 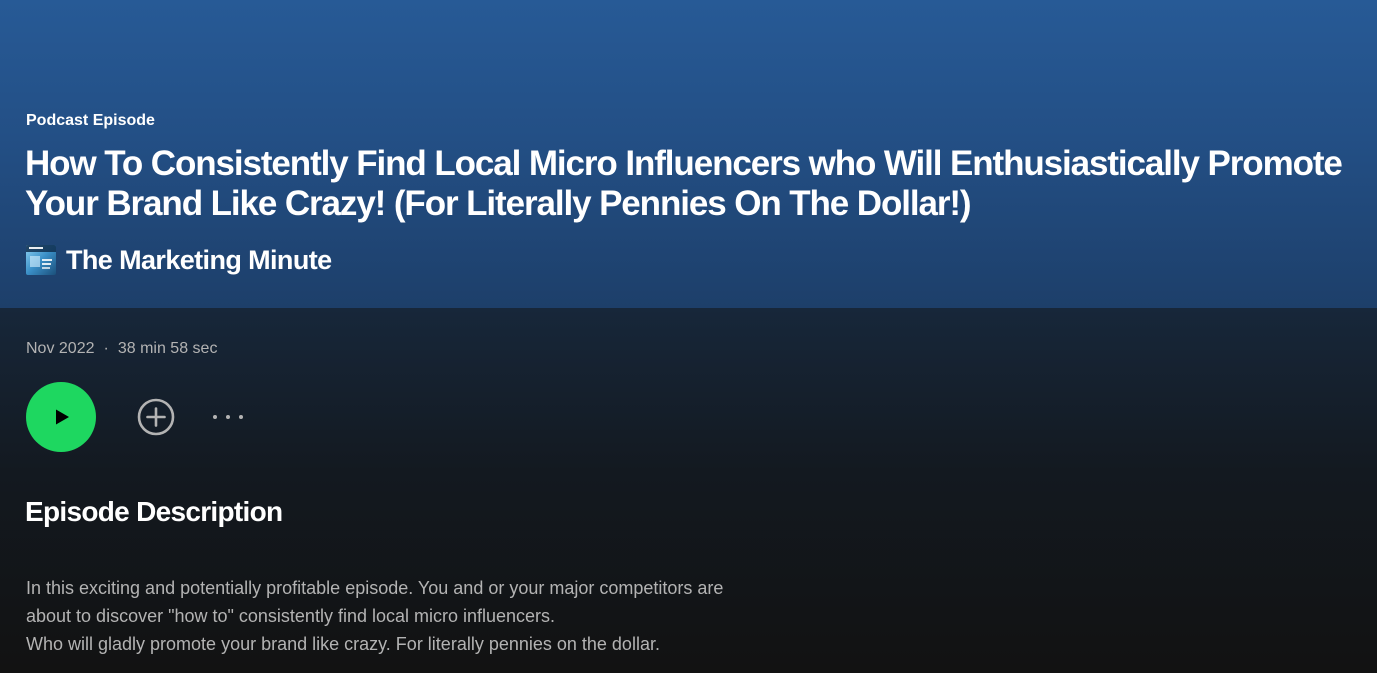 I want to click on more-options-button, so click(x=226, y=417).